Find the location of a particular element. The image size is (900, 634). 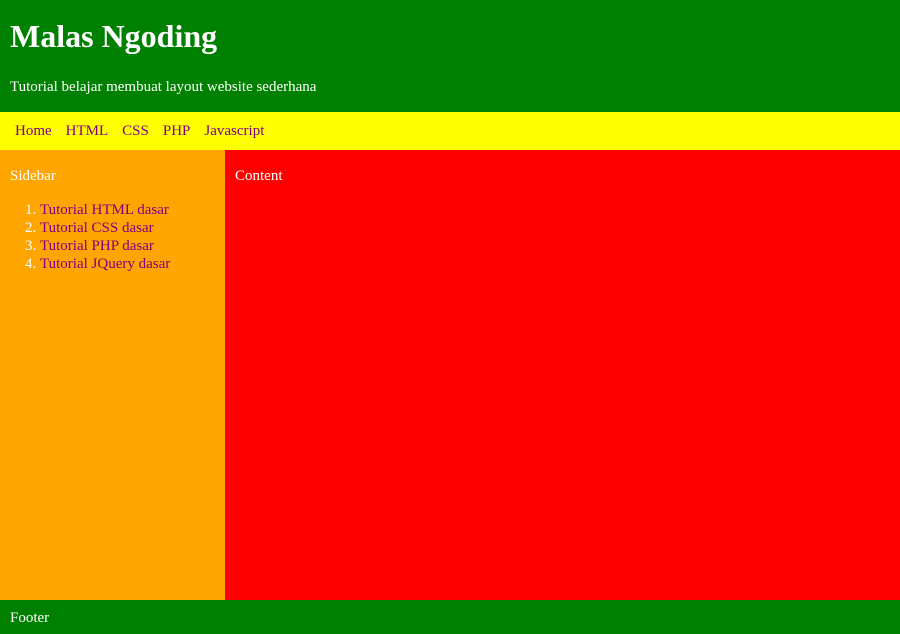

sidebar-link-css: Tutorial CSS dasar is located at coordinates (97, 228).